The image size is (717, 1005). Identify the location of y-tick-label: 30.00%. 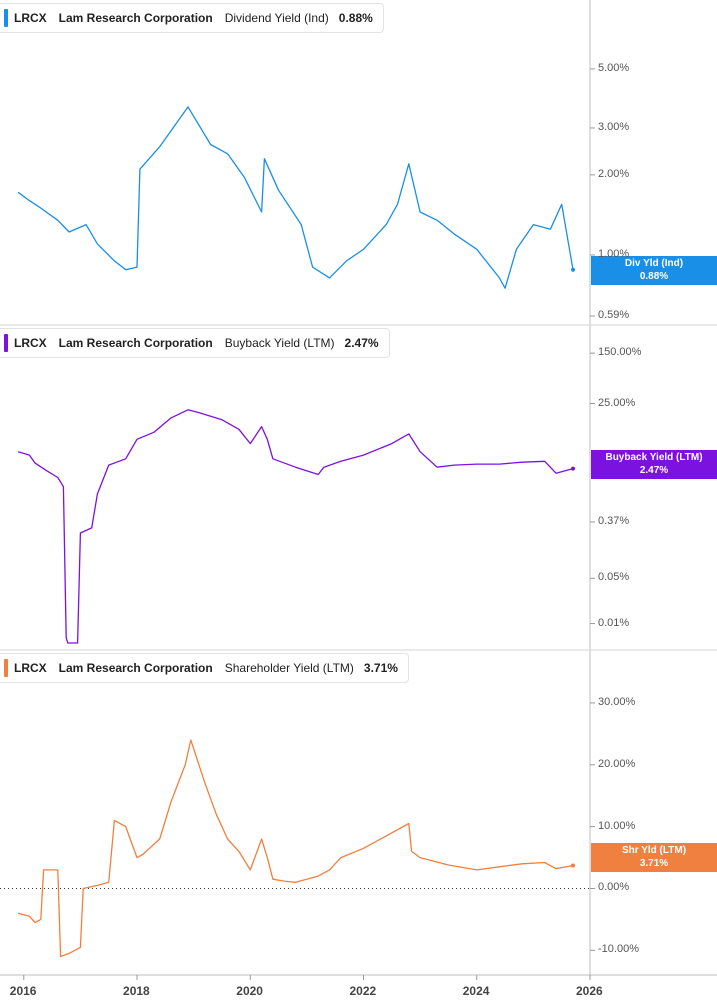
(617, 701).